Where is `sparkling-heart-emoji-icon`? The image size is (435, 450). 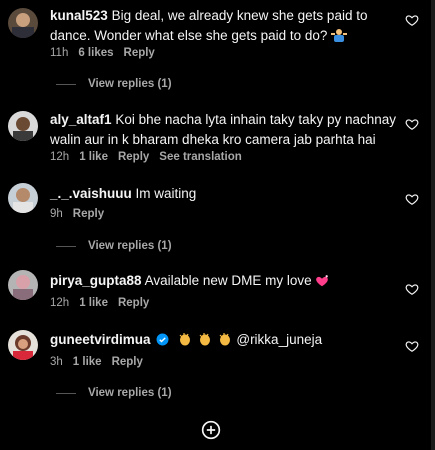 sparkling-heart-emoji-icon is located at coordinates (322, 284).